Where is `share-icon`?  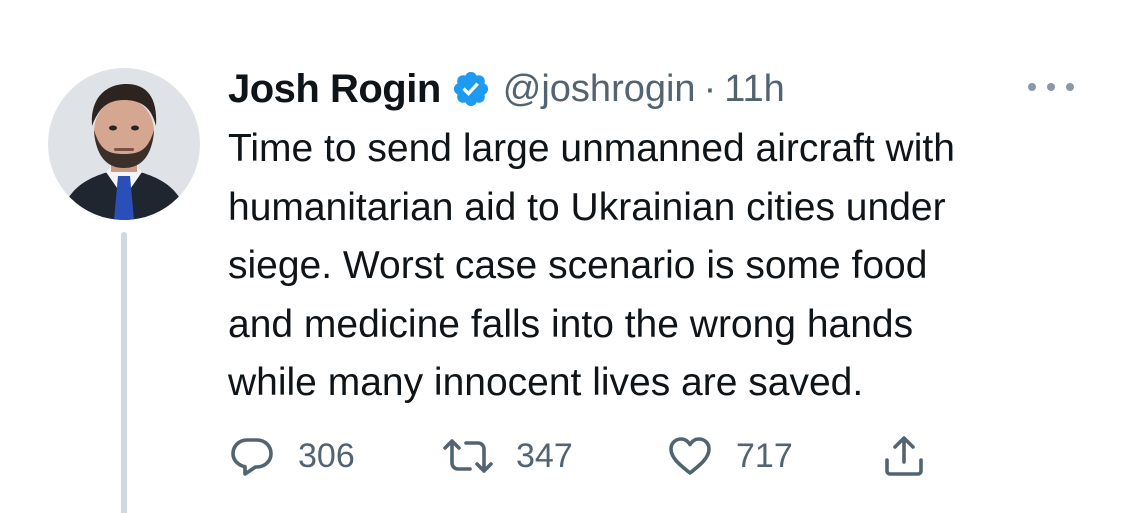
share-icon is located at coordinates (904, 456).